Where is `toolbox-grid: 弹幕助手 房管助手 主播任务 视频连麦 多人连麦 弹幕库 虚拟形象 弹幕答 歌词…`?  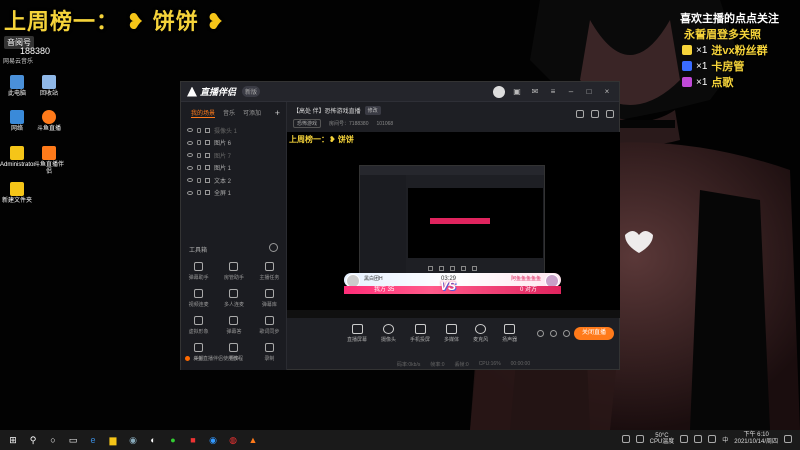
toolbox-grid: 弹幕助手 房管助手 主播任务 视频连麦 多人连麦 弹幕库 虚拟形象 弹幕答 歌词… is located at coordinates (234, 312).